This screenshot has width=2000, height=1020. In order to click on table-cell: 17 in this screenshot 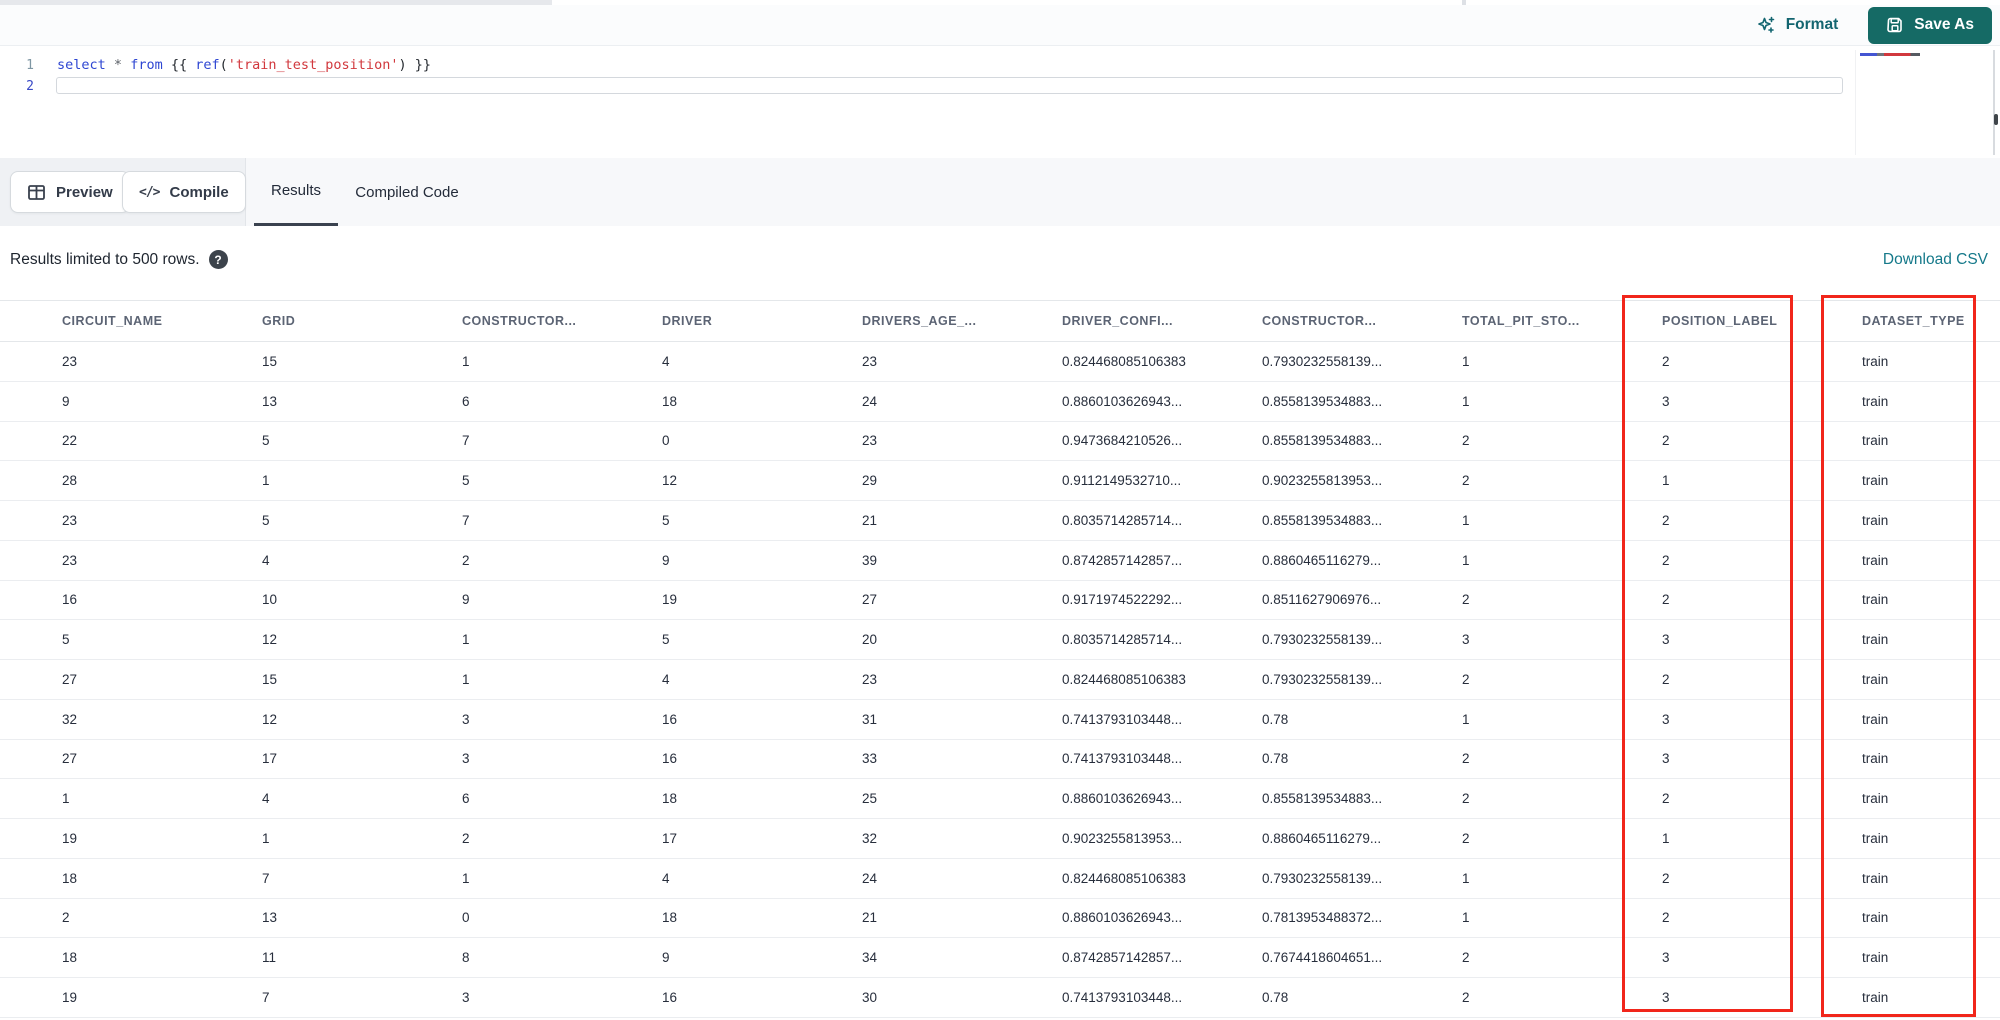, I will do `click(270, 759)`.